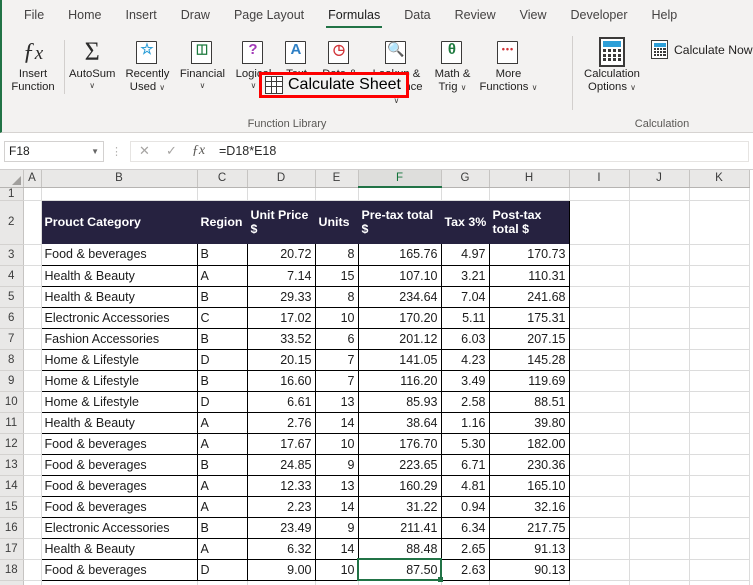 Image resolution: width=753 pixels, height=585 pixels. Describe the element at coordinates (34, 15) in the screenshot. I see `tab-file: File` at that location.